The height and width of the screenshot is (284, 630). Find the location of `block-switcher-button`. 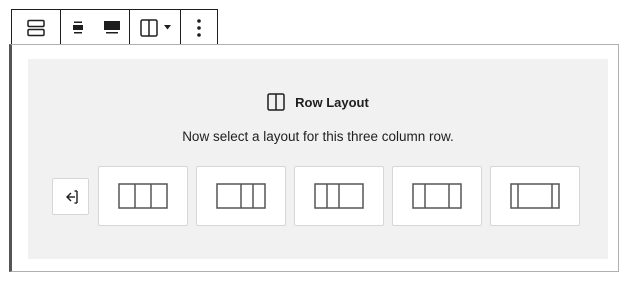

block-switcher-button is located at coordinates (36, 27).